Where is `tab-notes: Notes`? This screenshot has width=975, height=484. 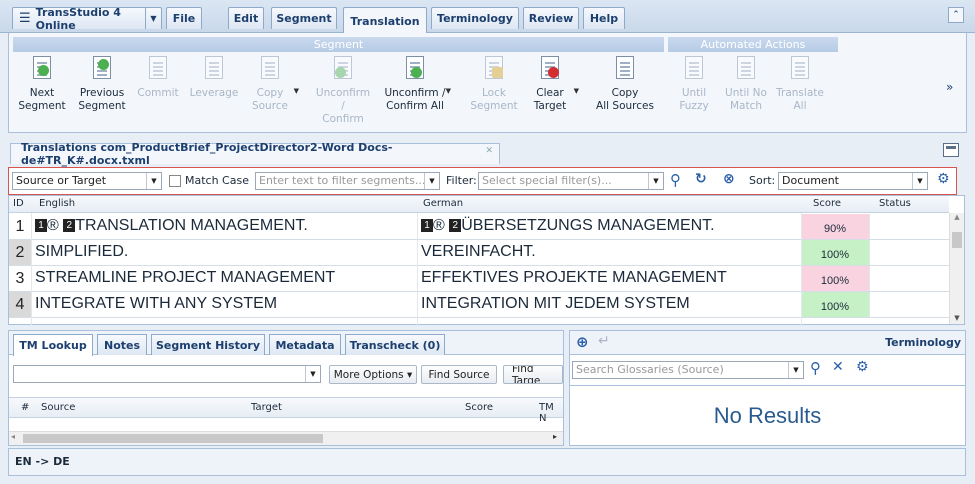 tab-notes: Notes is located at coordinates (122, 344).